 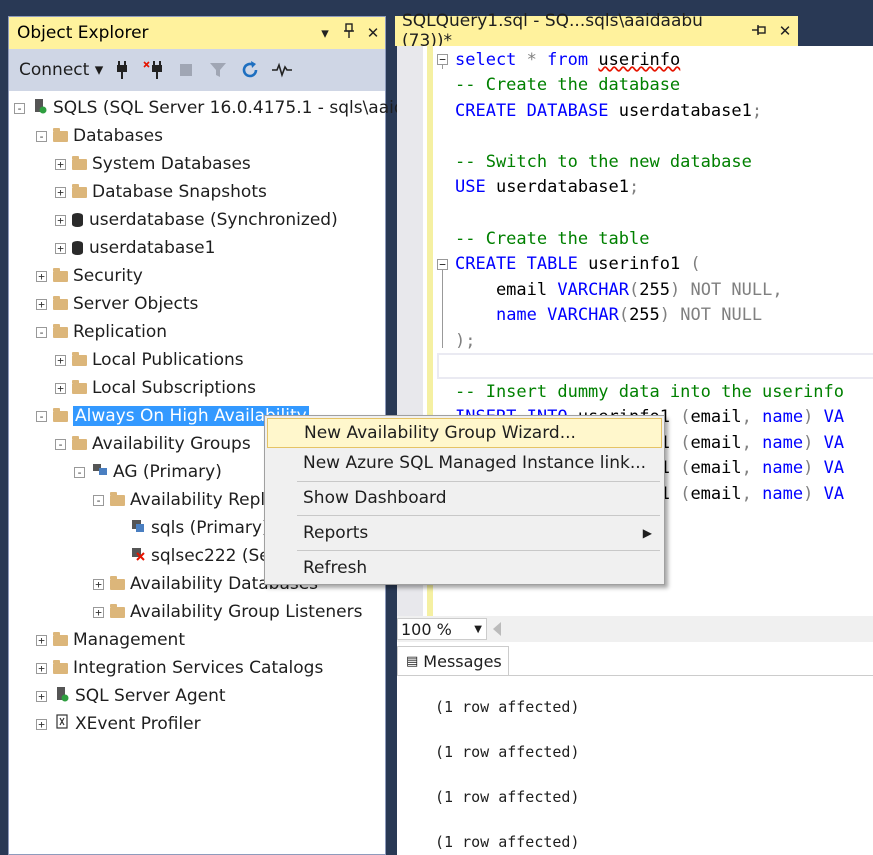 What do you see at coordinates (568, 85) in the screenshot?
I see `code-line: -- Create the database` at bounding box center [568, 85].